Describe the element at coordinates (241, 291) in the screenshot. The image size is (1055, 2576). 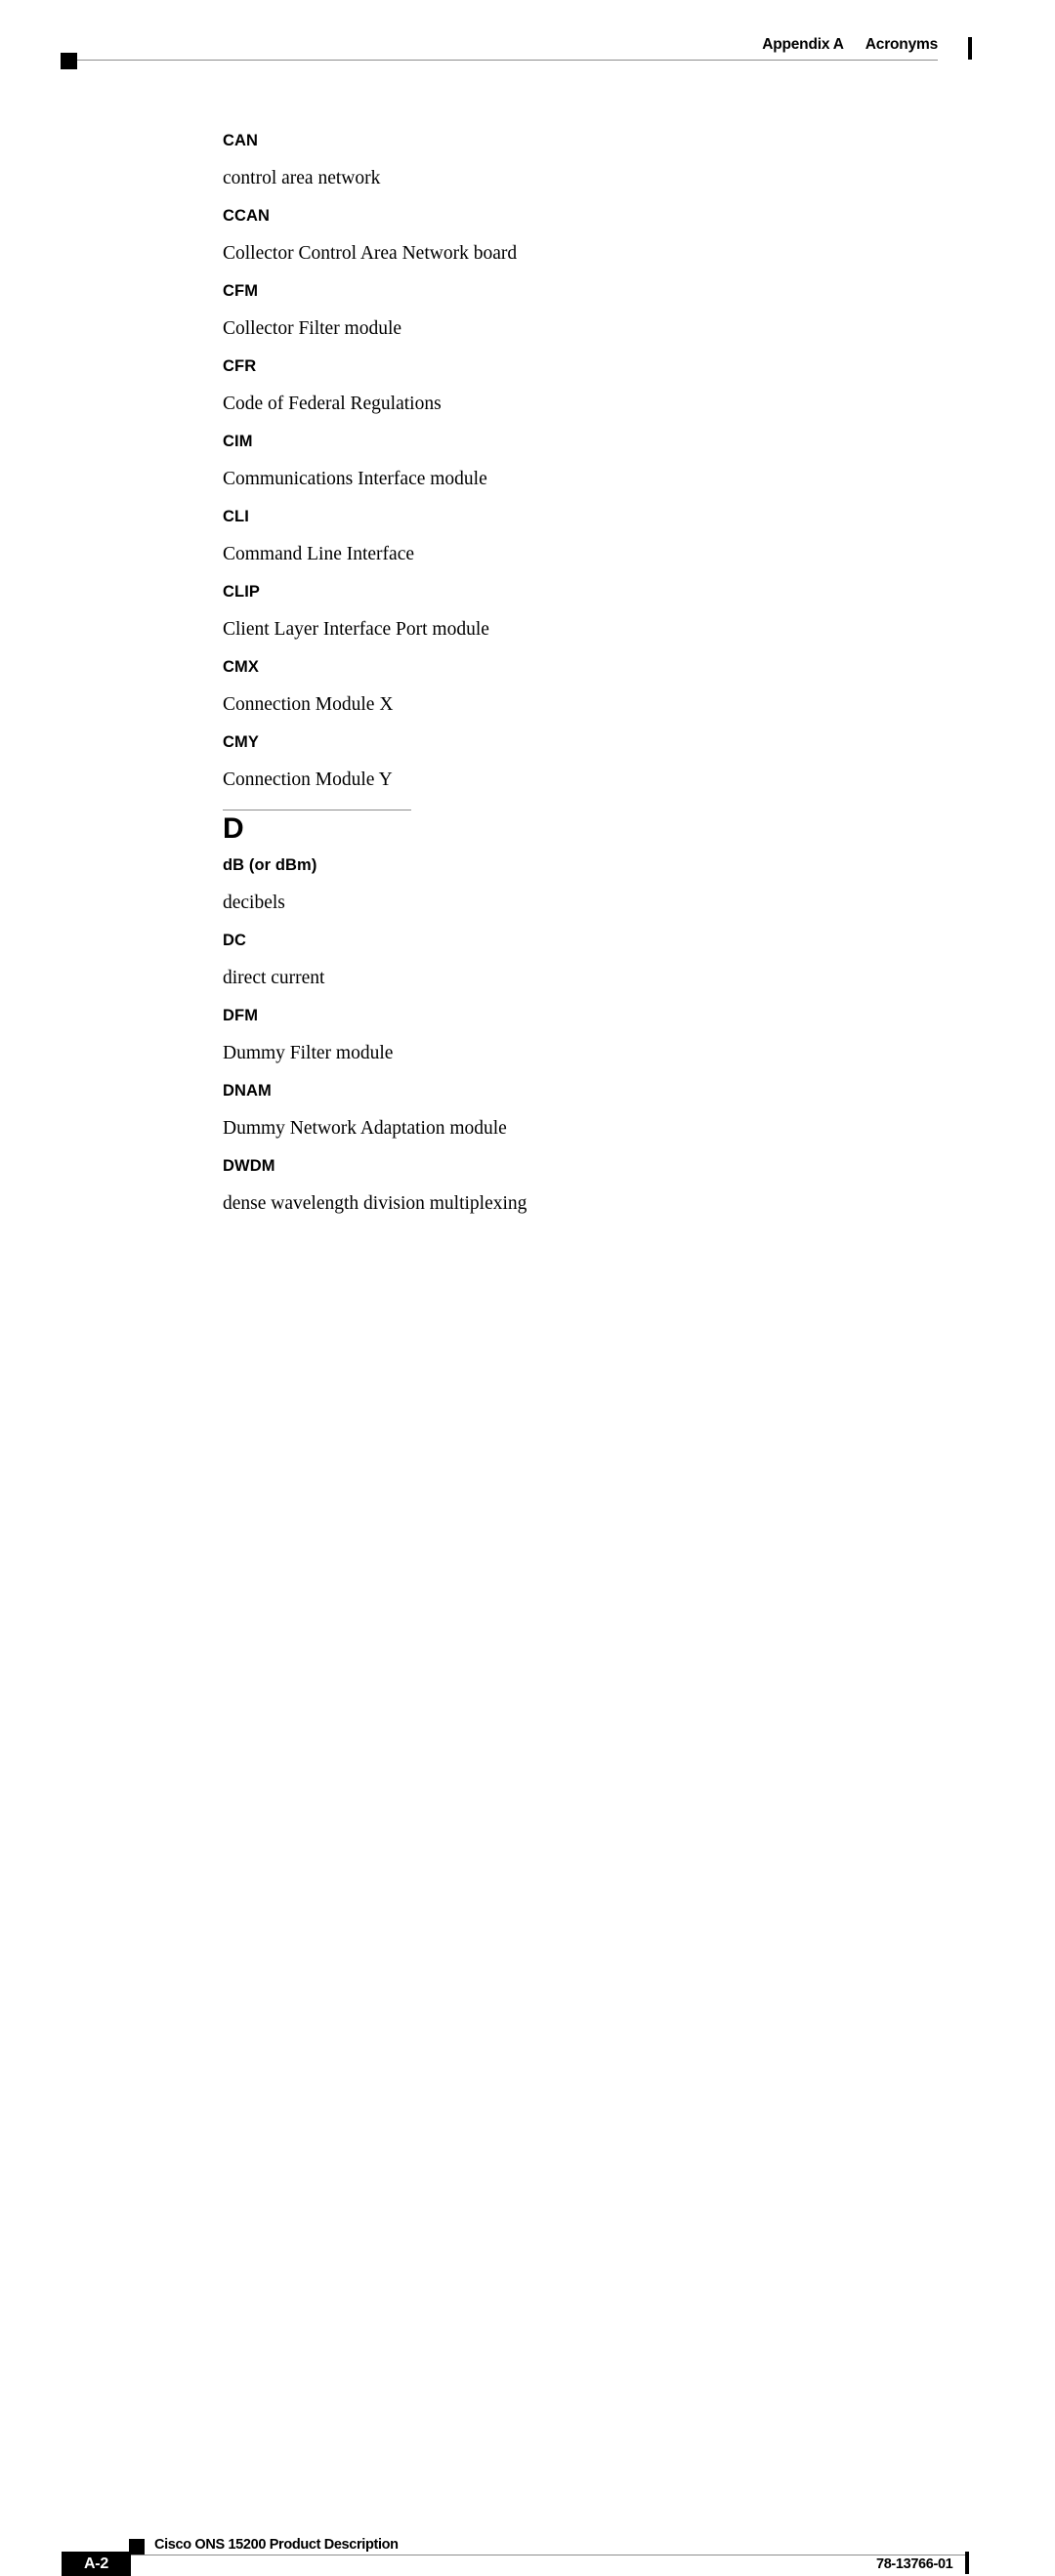
I see `glossary-term: CFM` at that location.